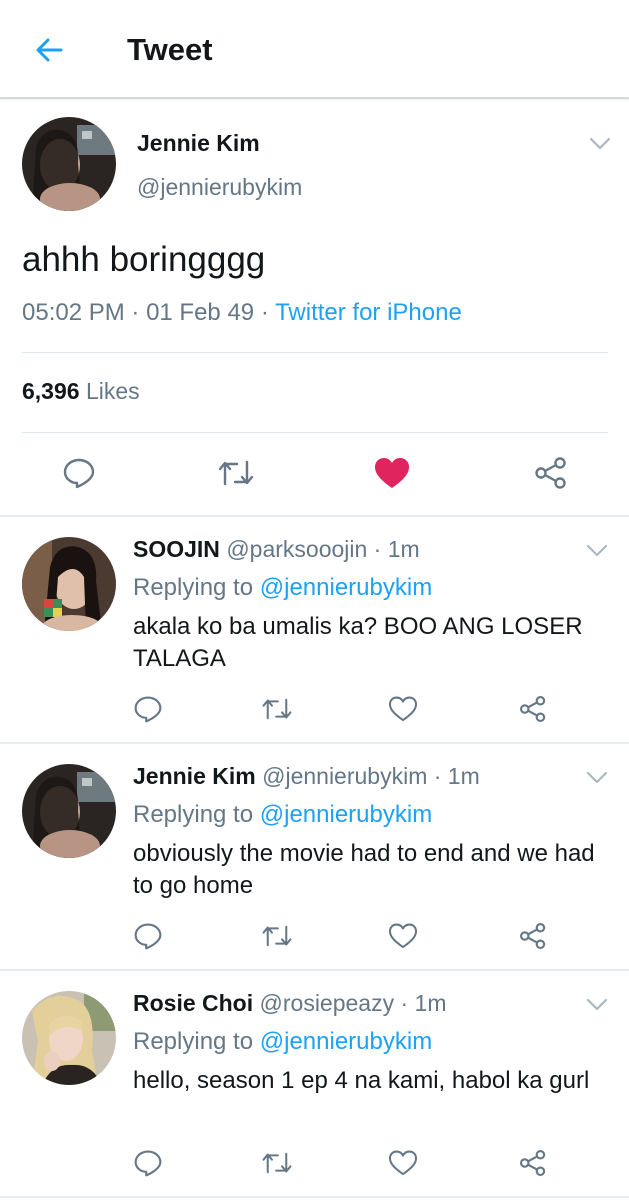  I want to click on author-name: SOOJIN, so click(176, 549).